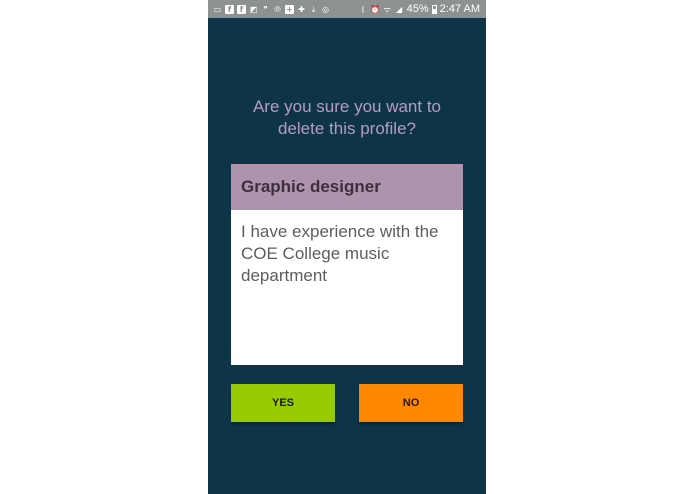  I want to click on system-icons: ᛒ ⏰ ᯤ ◢ 45% 2:47 AM, so click(419, 9).